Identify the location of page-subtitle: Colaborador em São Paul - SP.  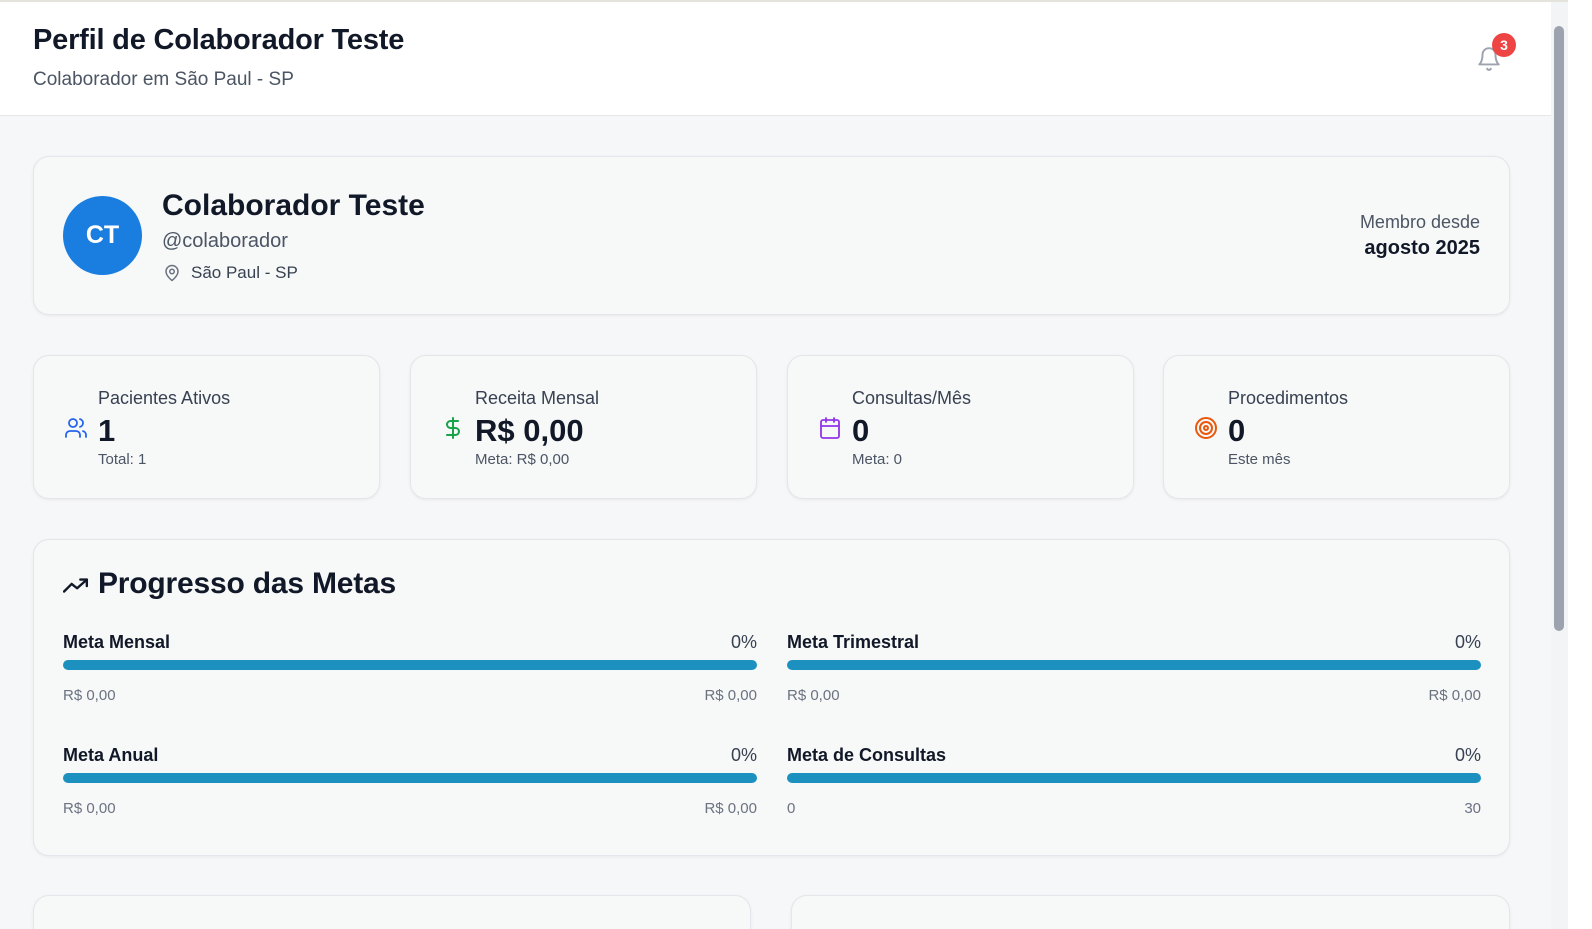
(163, 79).